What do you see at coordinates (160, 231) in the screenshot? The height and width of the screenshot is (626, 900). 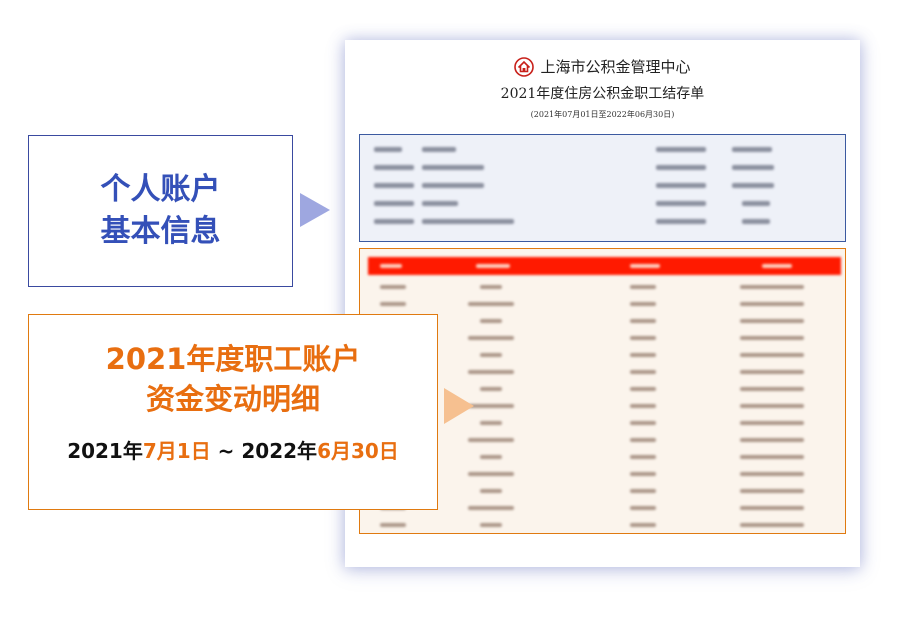 I see `basic-info-line2: 基本信息` at bounding box center [160, 231].